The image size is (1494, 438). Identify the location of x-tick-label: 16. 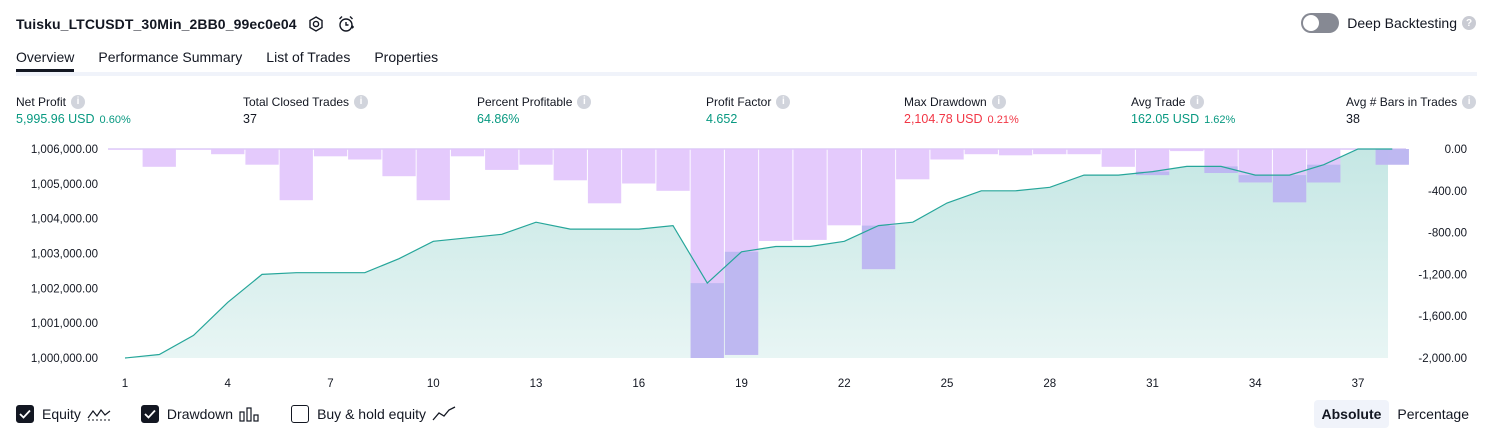
(638, 384).